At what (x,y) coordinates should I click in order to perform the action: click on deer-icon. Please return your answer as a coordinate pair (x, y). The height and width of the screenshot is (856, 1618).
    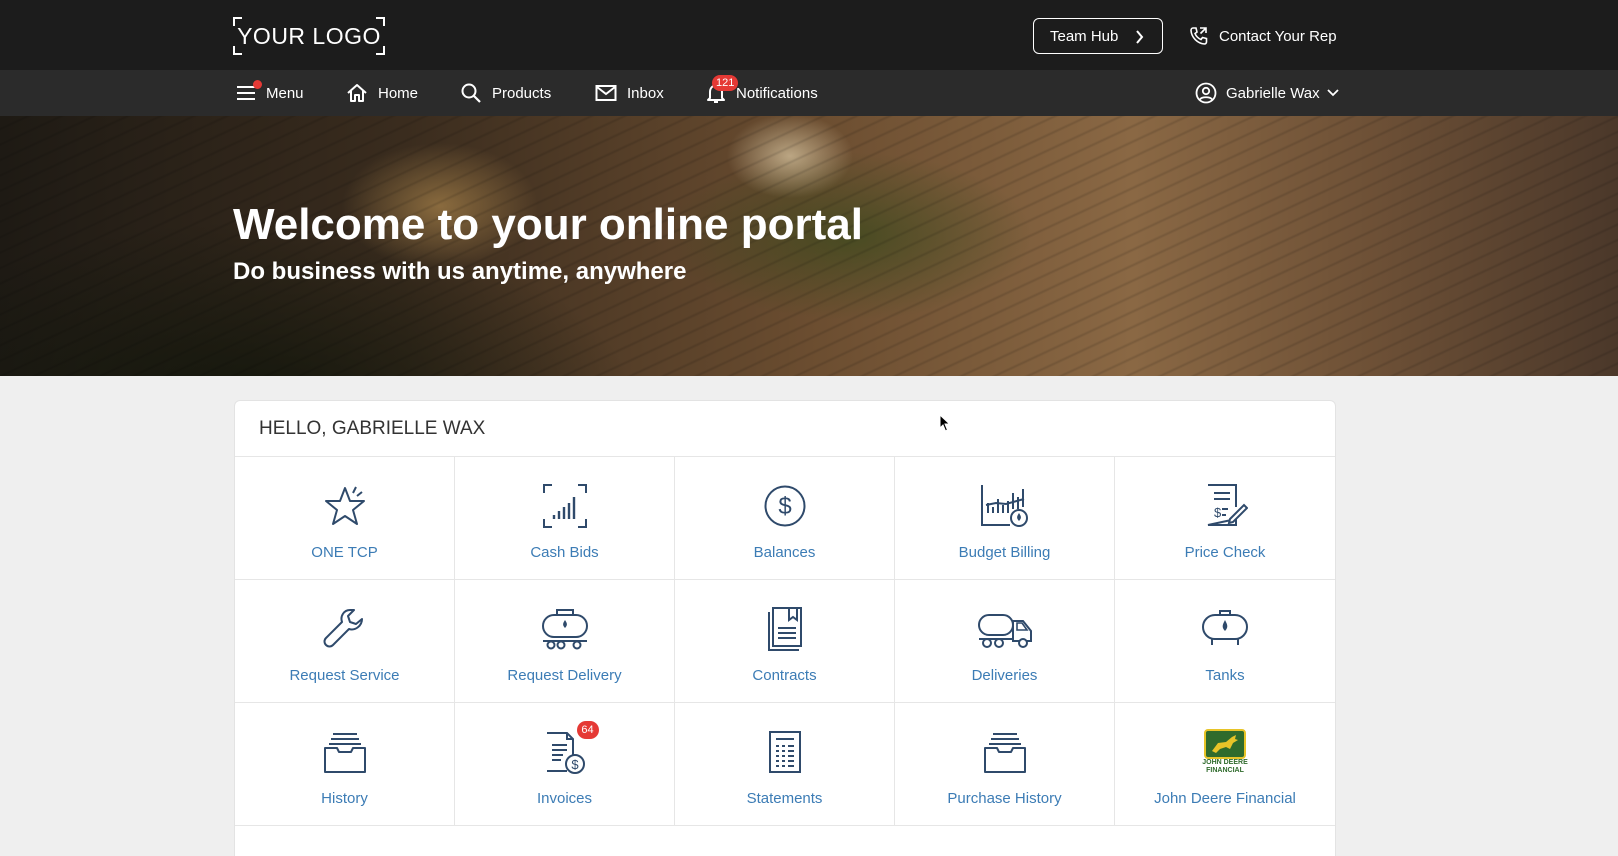
    Looking at the image, I should click on (1224, 744).